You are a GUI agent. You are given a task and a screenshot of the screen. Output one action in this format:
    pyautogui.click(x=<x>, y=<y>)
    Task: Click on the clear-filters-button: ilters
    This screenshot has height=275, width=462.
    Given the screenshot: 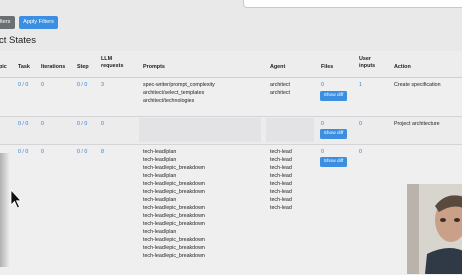 What is the action you would take?
    pyautogui.click(x=7, y=22)
    